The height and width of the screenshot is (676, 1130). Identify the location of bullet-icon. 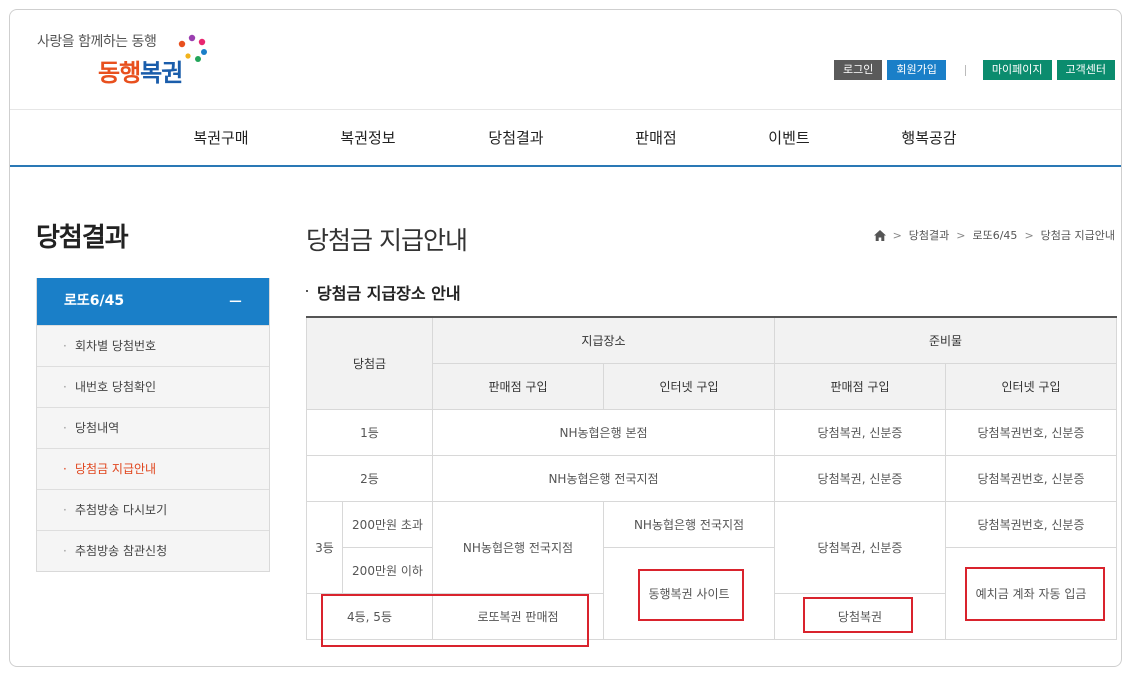
(307, 290).